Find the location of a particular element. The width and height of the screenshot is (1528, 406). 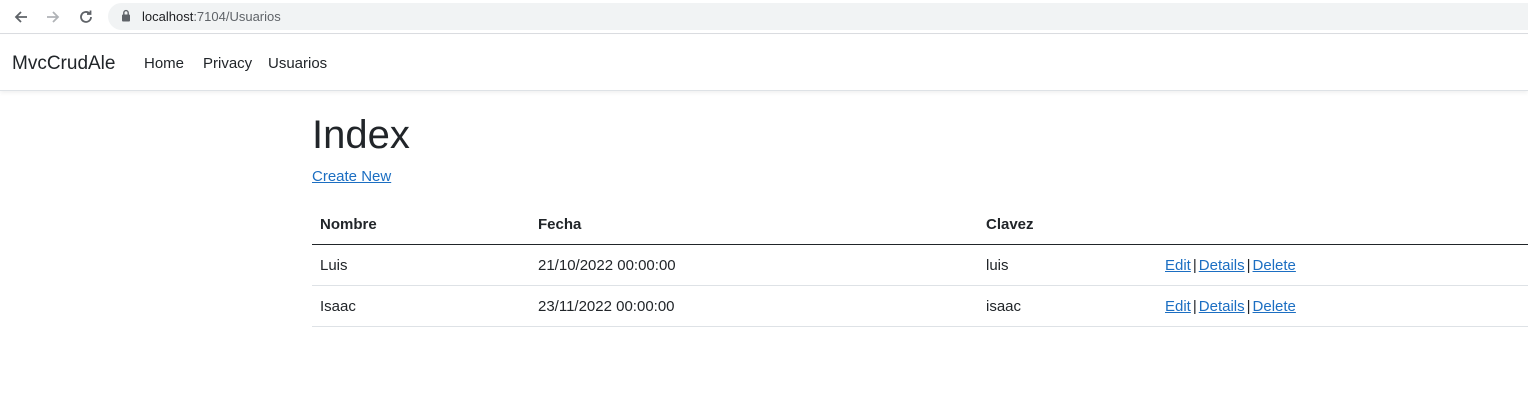

url-text: localhost:7104/Usuarios is located at coordinates (211, 16).